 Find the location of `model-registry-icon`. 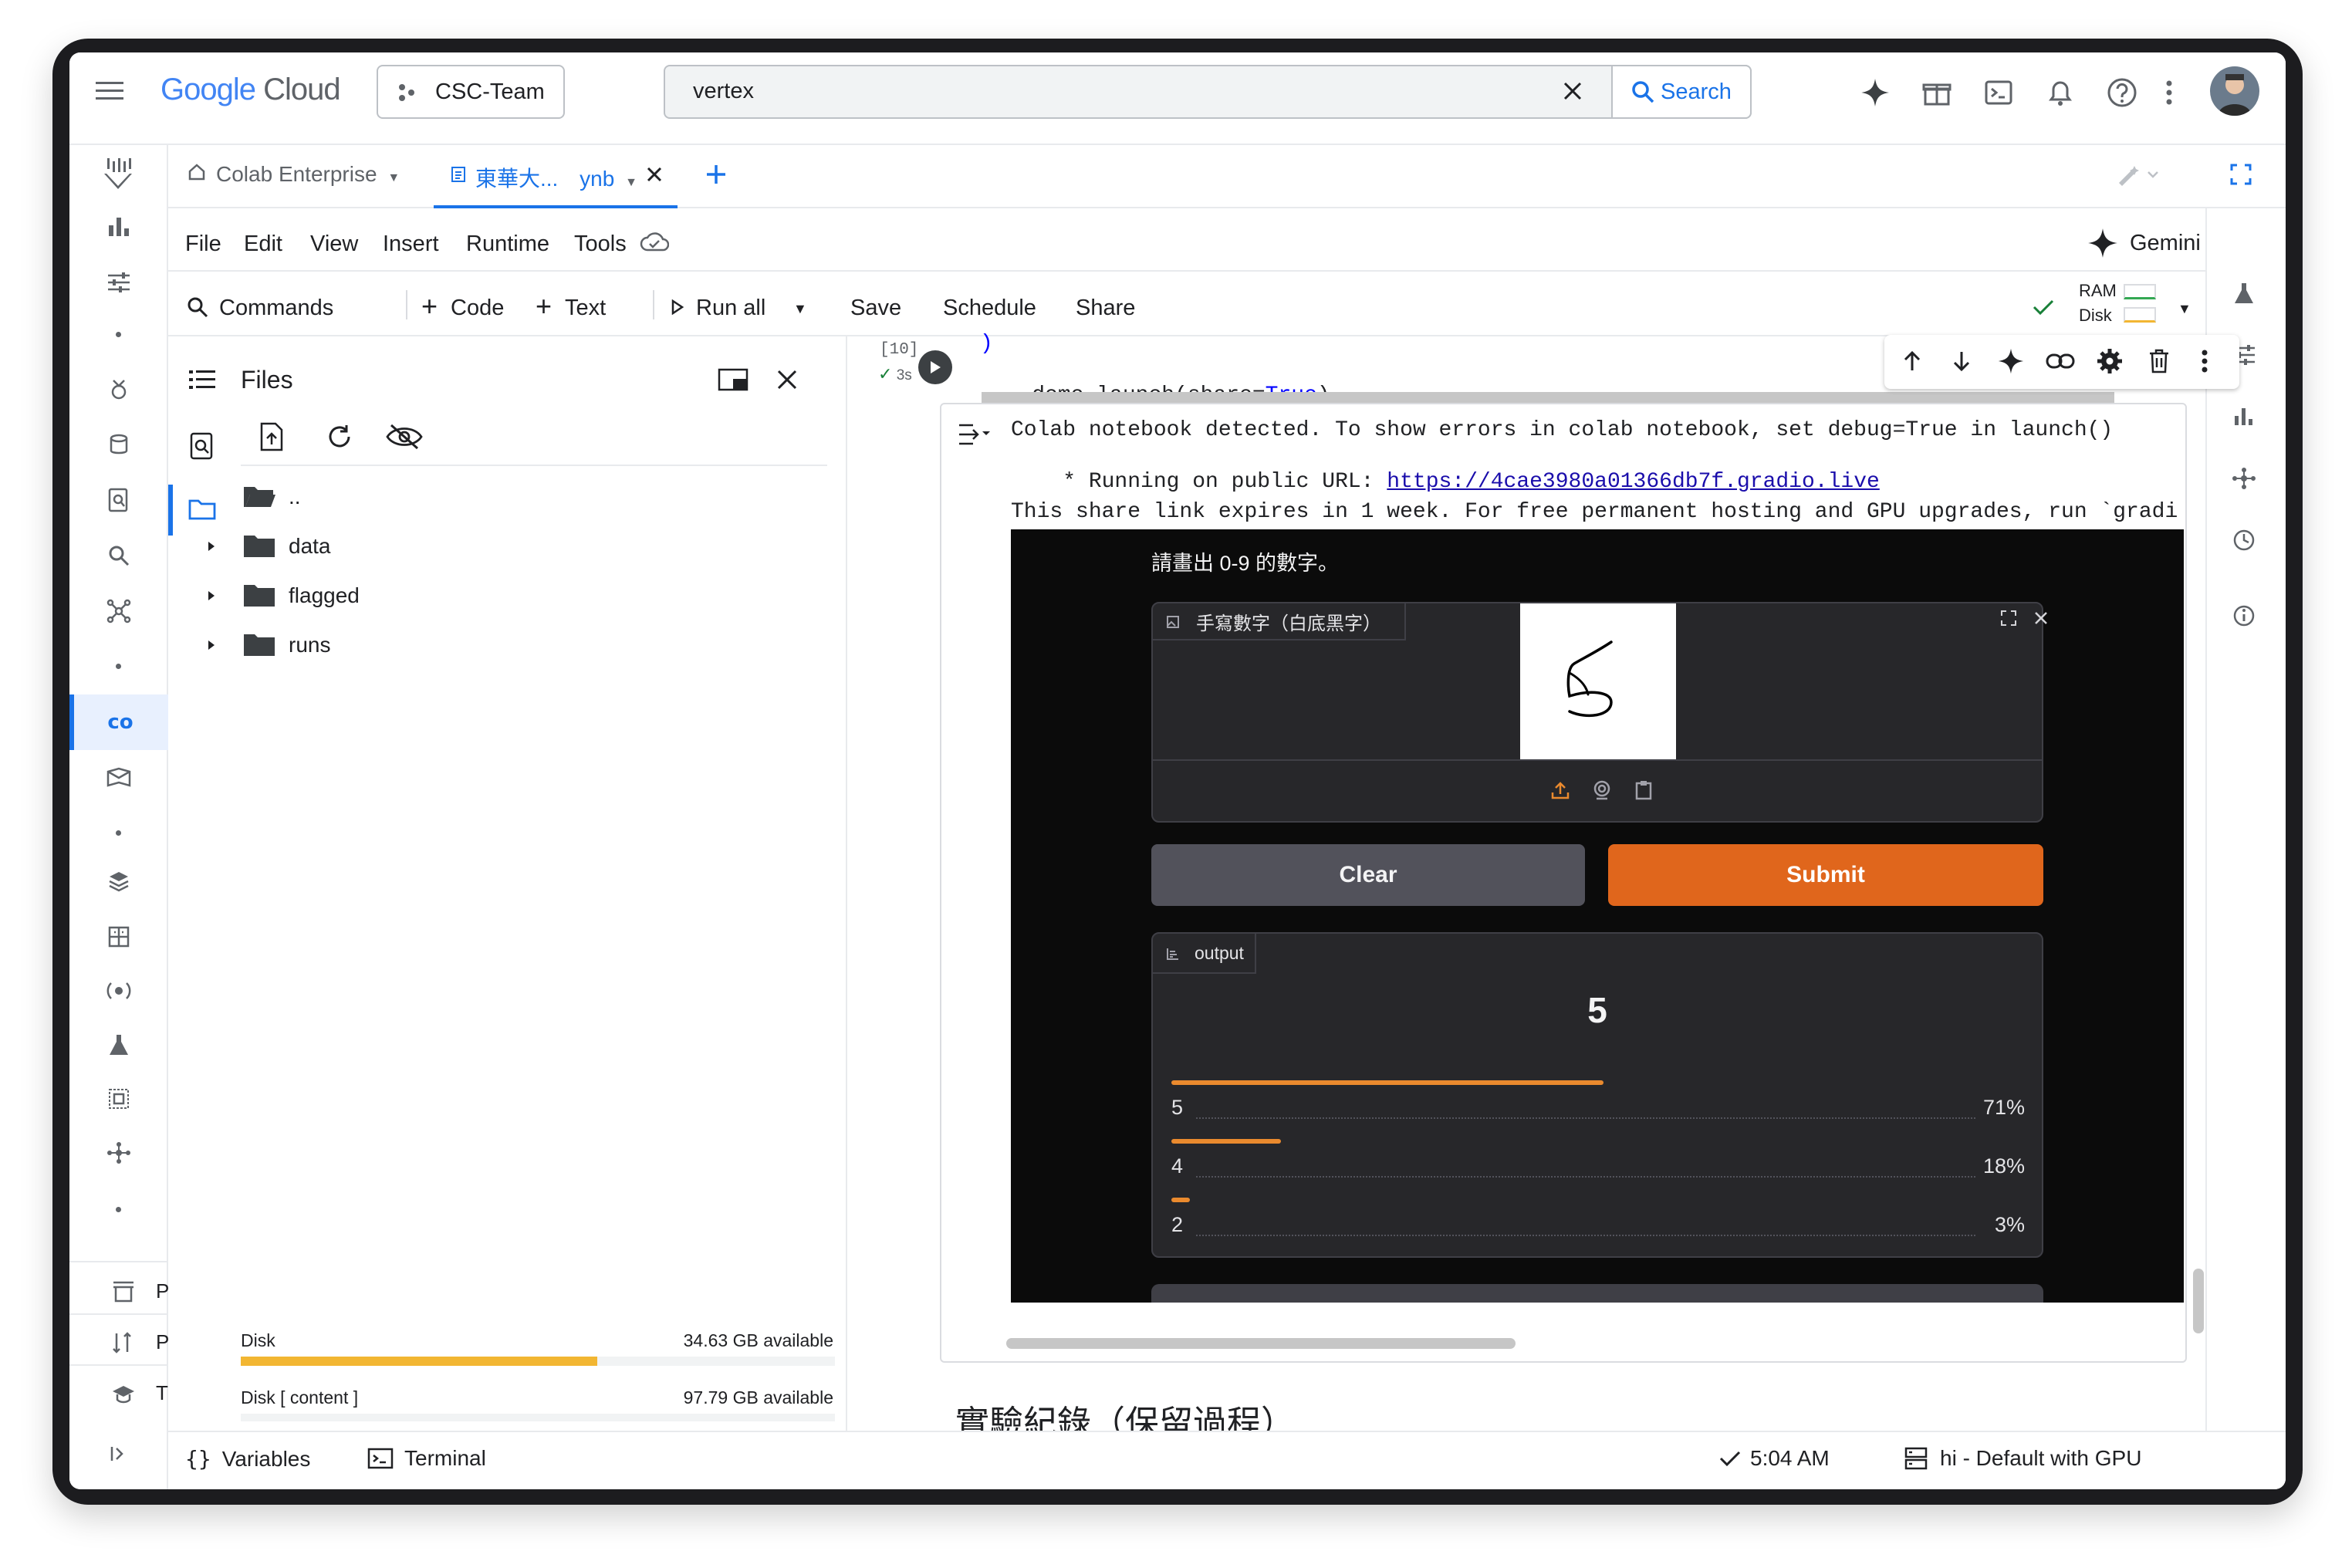

model-registry-icon is located at coordinates (118, 881).